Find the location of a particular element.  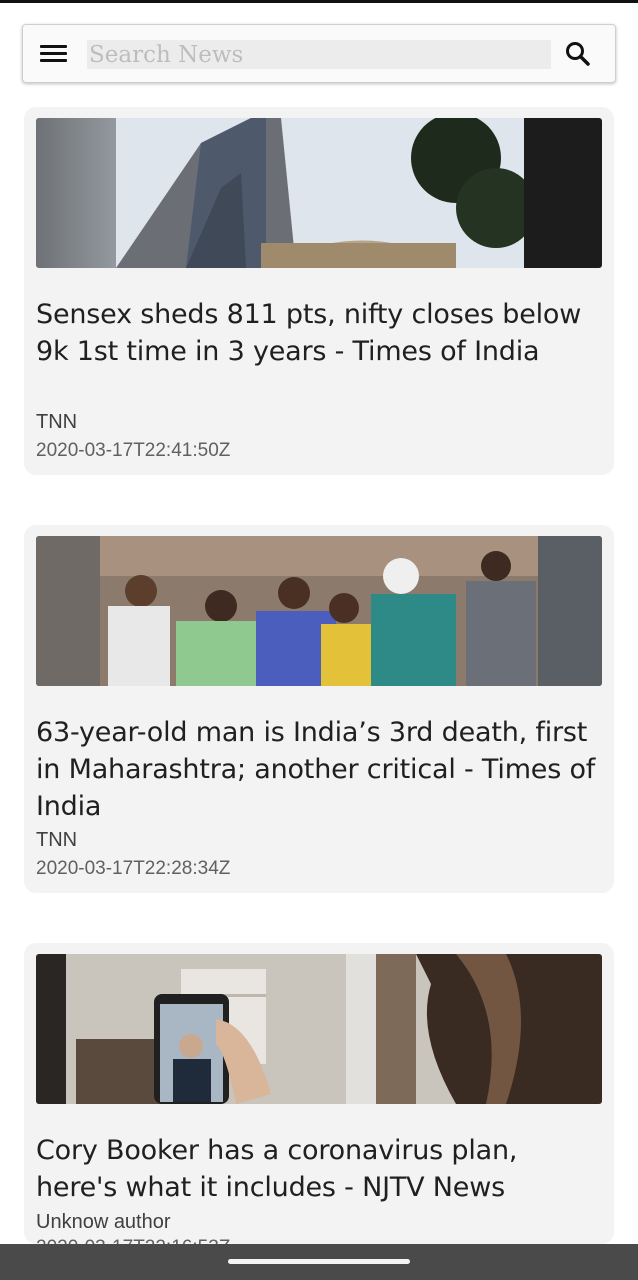

hamburger-menu-icon is located at coordinates (54, 55).